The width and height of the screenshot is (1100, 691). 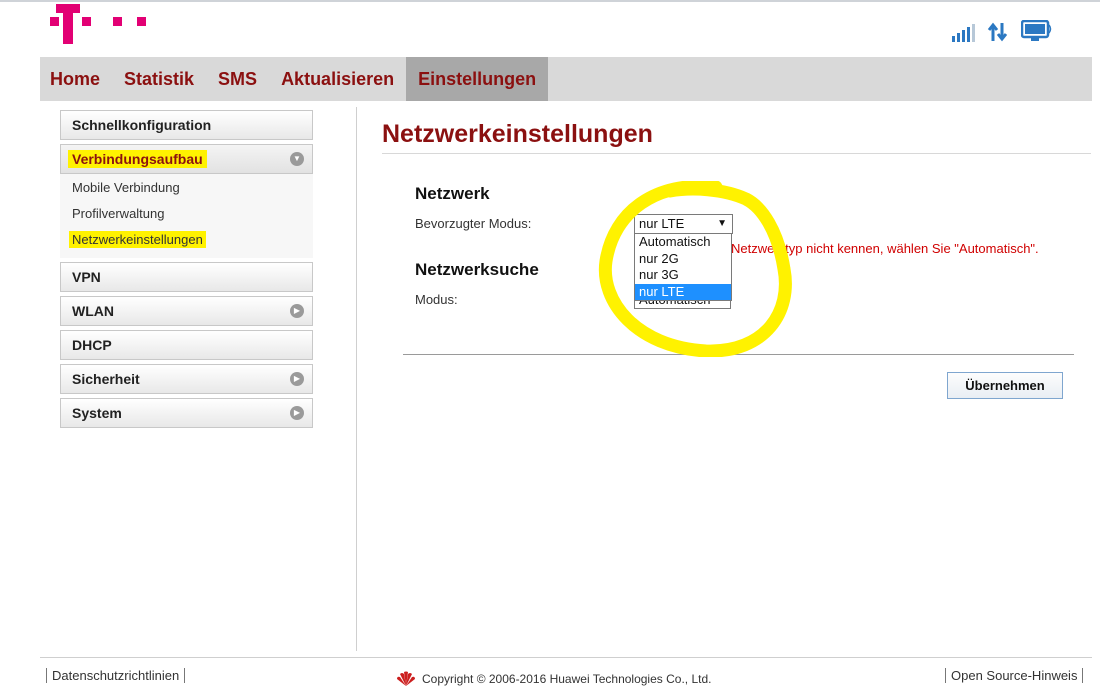 I want to click on status-icons, so click(x=1002, y=30).